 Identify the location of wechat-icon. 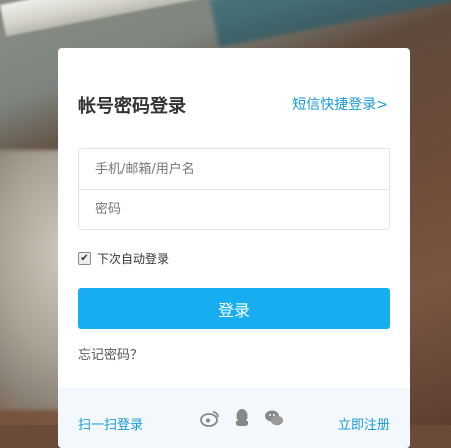
(274, 418).